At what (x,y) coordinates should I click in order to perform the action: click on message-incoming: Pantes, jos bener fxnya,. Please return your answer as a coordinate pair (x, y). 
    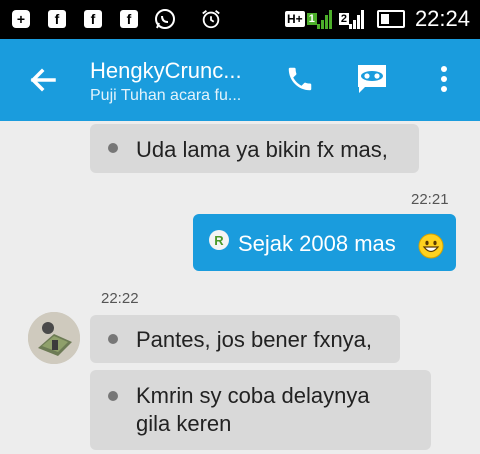
    Looking at the image, I should click on (245, 339).